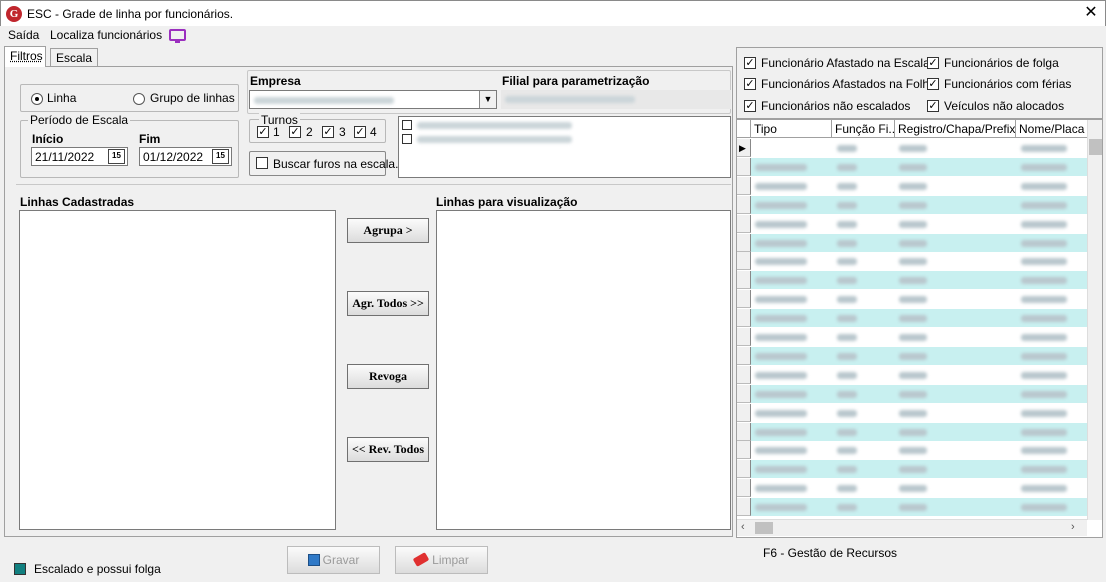 The width and height of the screenshot is (1106, 582). What do you see at coordinates (912, 527) in the screenshot?
I see `horizontal-scrollbar: ‹ ›` at bounding box center [912, 527].